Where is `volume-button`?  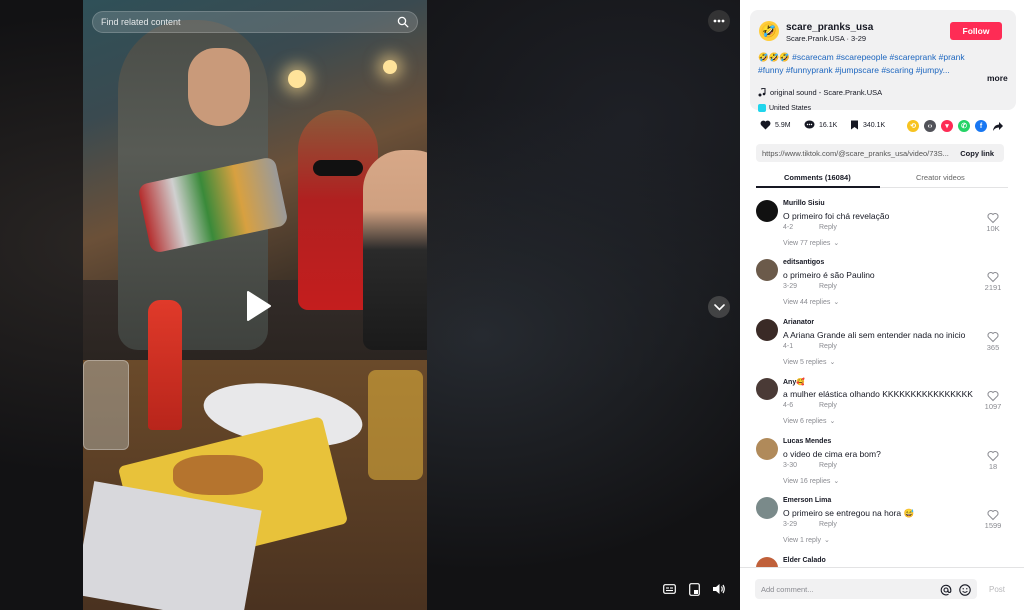
volume-button is located at coordinates (719, 589).